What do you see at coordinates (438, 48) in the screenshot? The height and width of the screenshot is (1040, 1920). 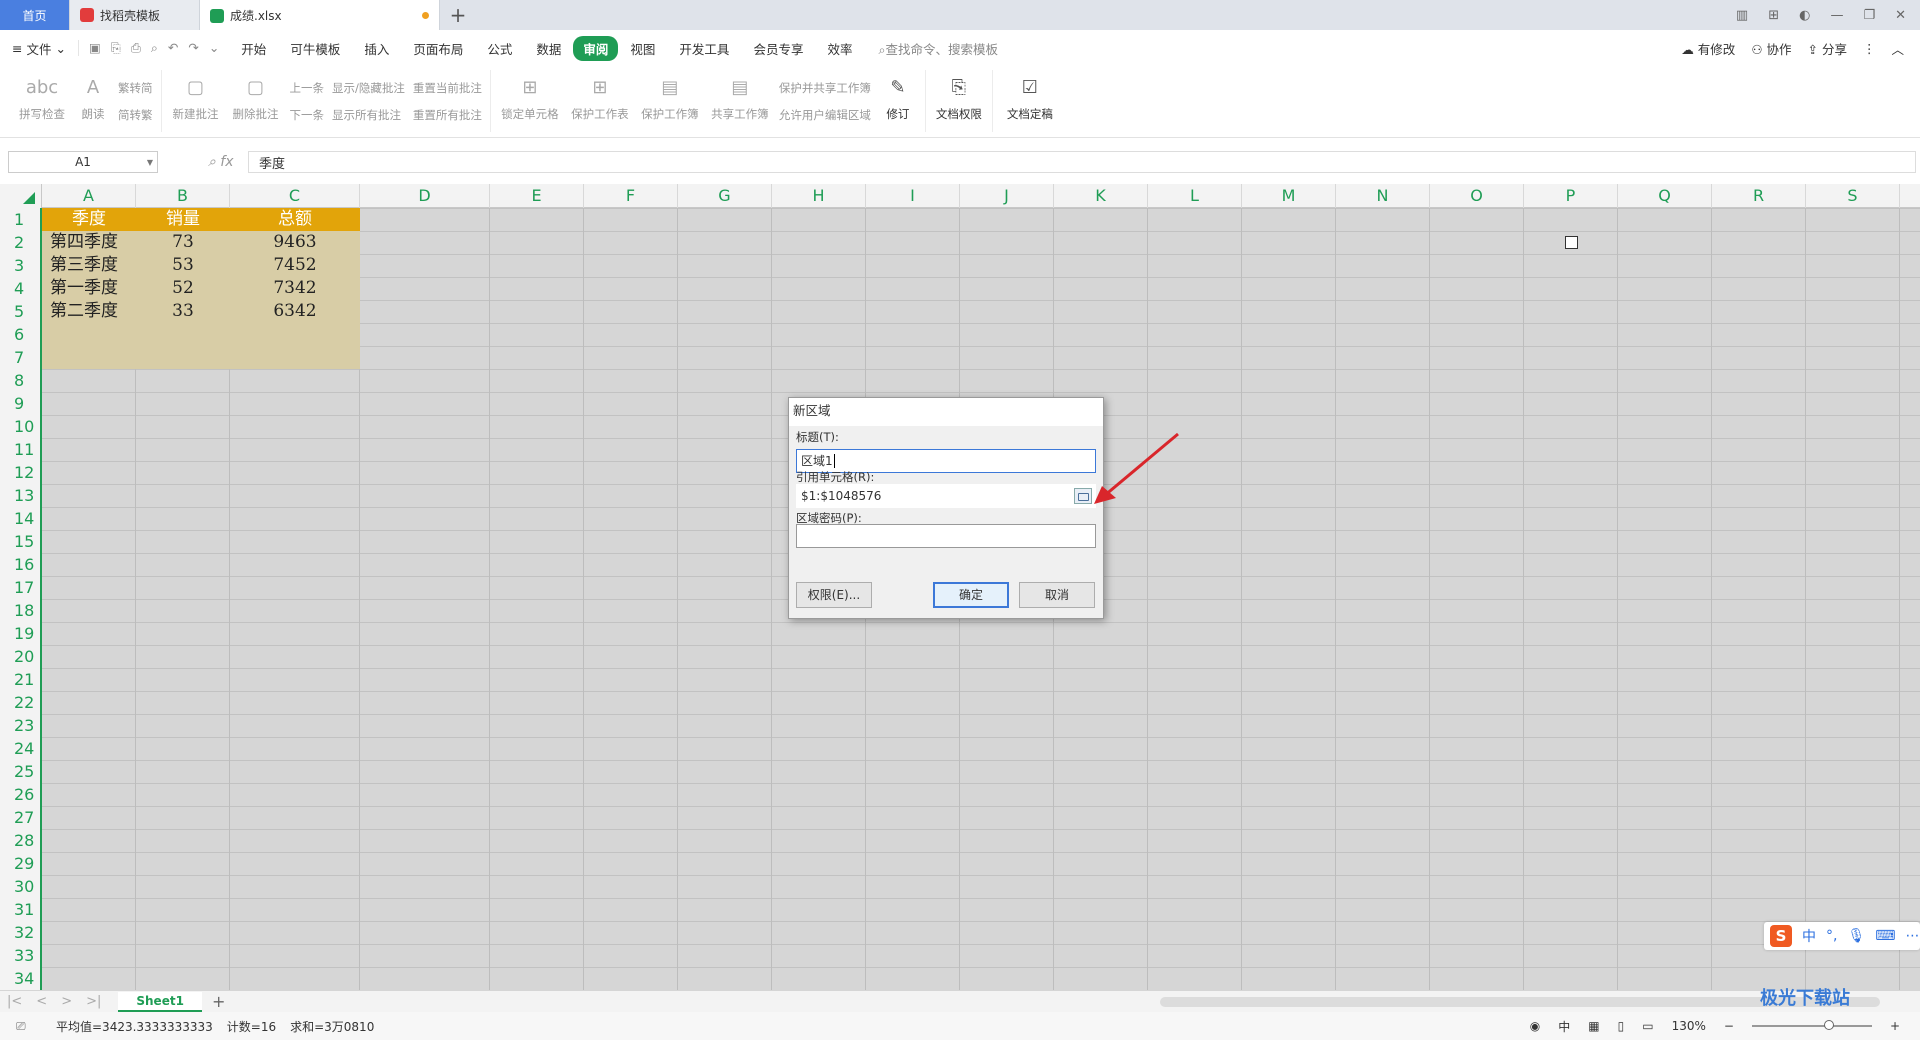 I see `menu-page-layout: 页面布局` at bounding box center [438, 48].